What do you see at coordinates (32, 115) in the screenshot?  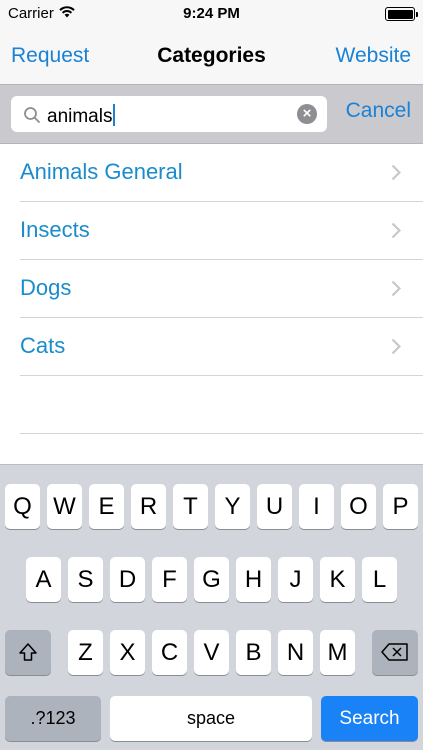 I see `search-icon` at bounding box center [32, 115].